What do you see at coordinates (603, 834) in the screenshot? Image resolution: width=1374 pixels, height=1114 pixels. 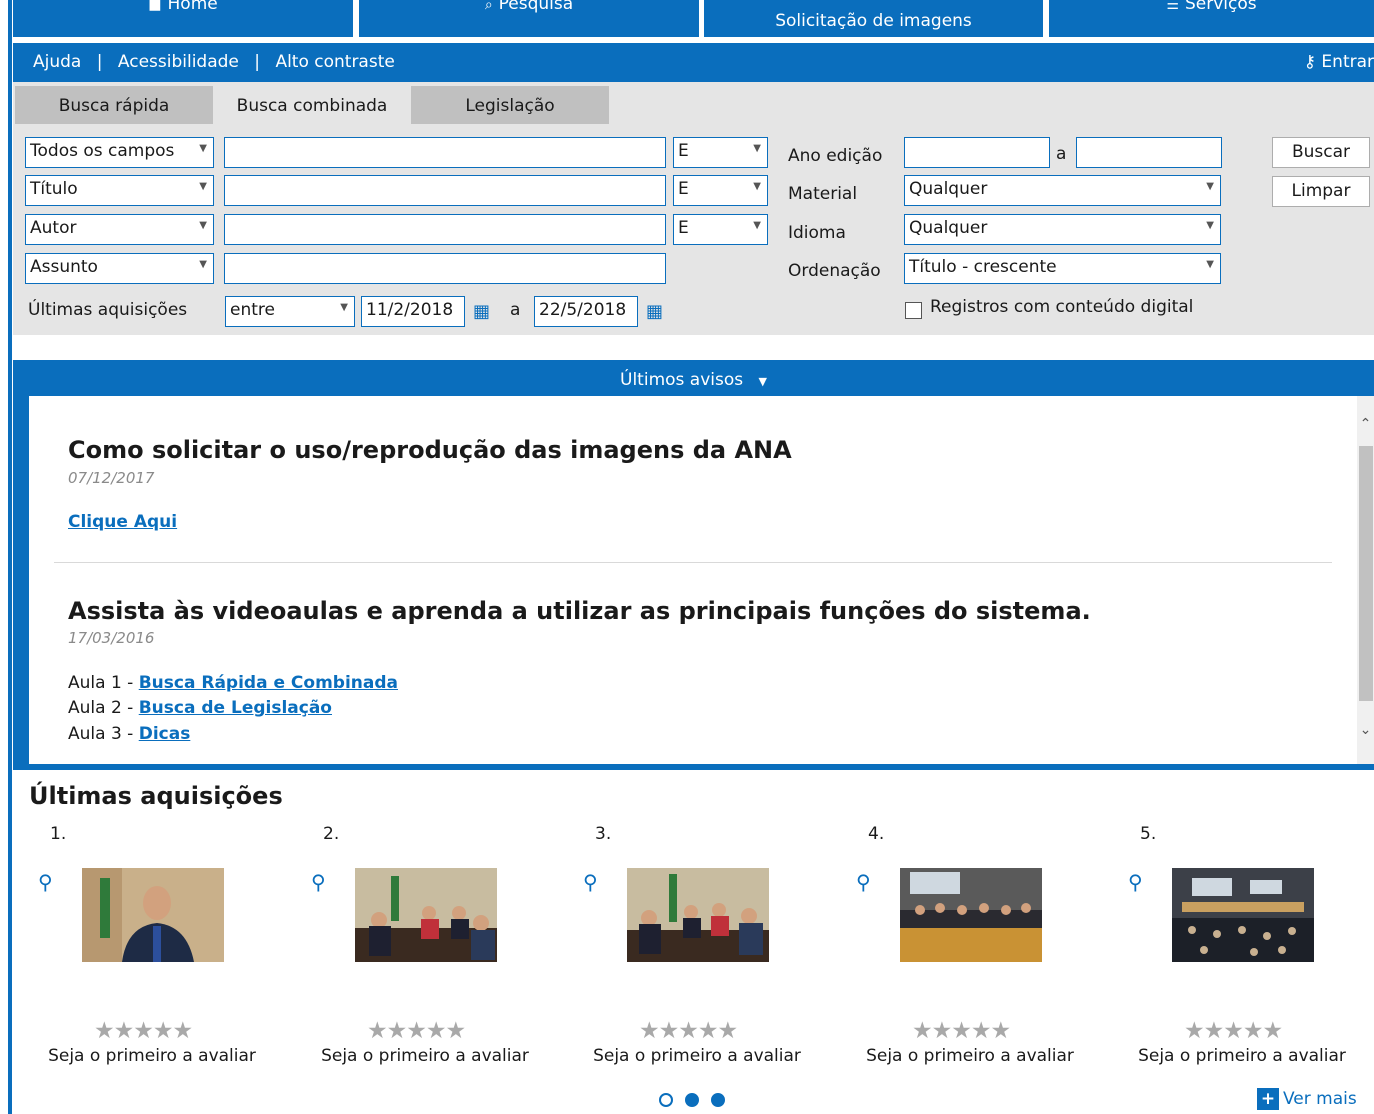 I see `item-number: 3.` at bounding box center [603, 834].